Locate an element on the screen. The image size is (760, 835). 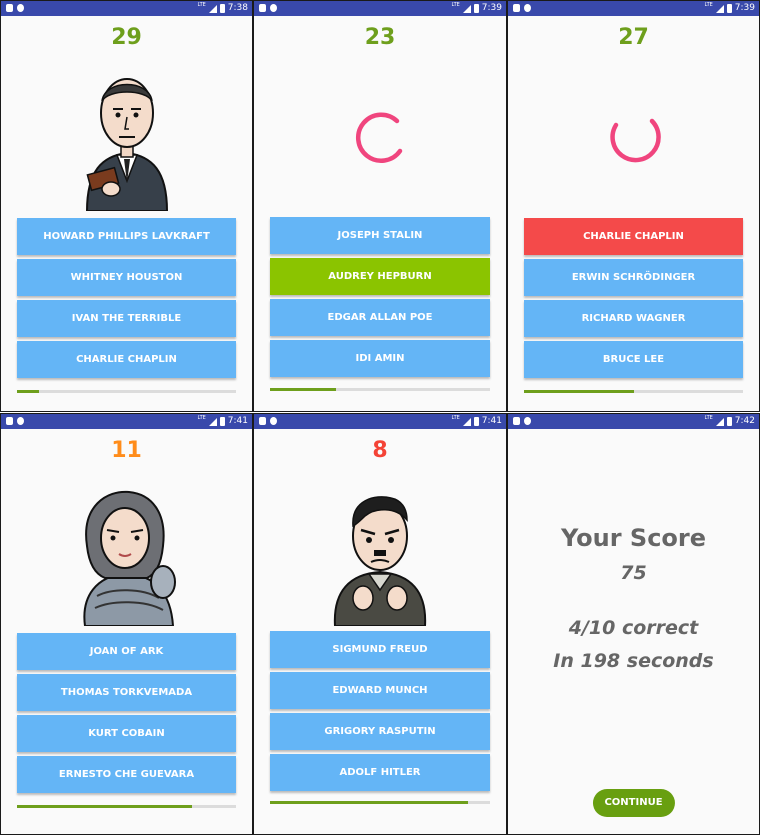
answer-button-correct: AUDREY HEPBURN is located at coordinates (380, 276).